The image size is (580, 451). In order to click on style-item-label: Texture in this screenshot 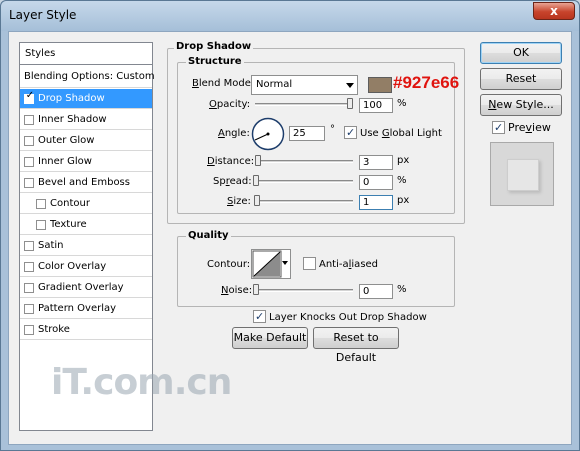, I will do `click(68, 224)`.